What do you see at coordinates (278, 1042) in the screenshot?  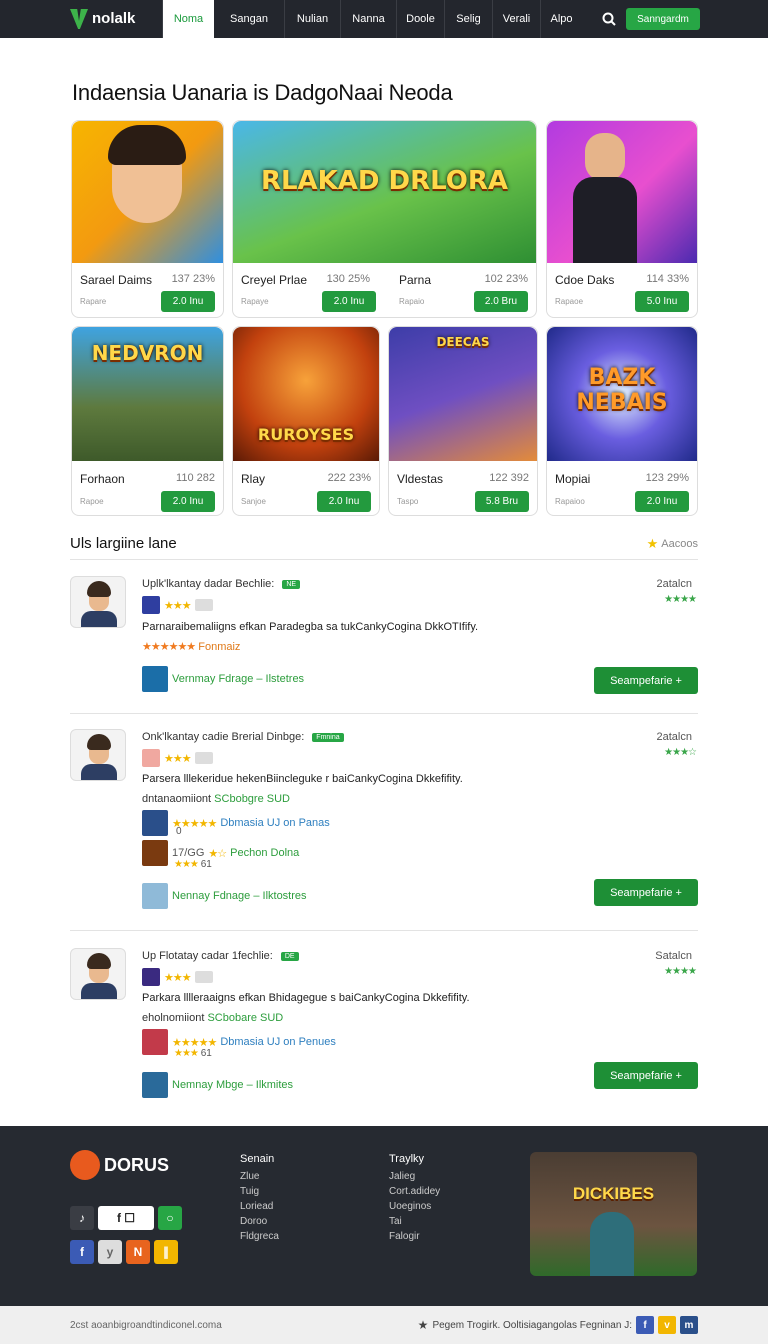 I see `linked-game-link: Dbmasia UJ on Penues` at bounding box center [278, 1042].